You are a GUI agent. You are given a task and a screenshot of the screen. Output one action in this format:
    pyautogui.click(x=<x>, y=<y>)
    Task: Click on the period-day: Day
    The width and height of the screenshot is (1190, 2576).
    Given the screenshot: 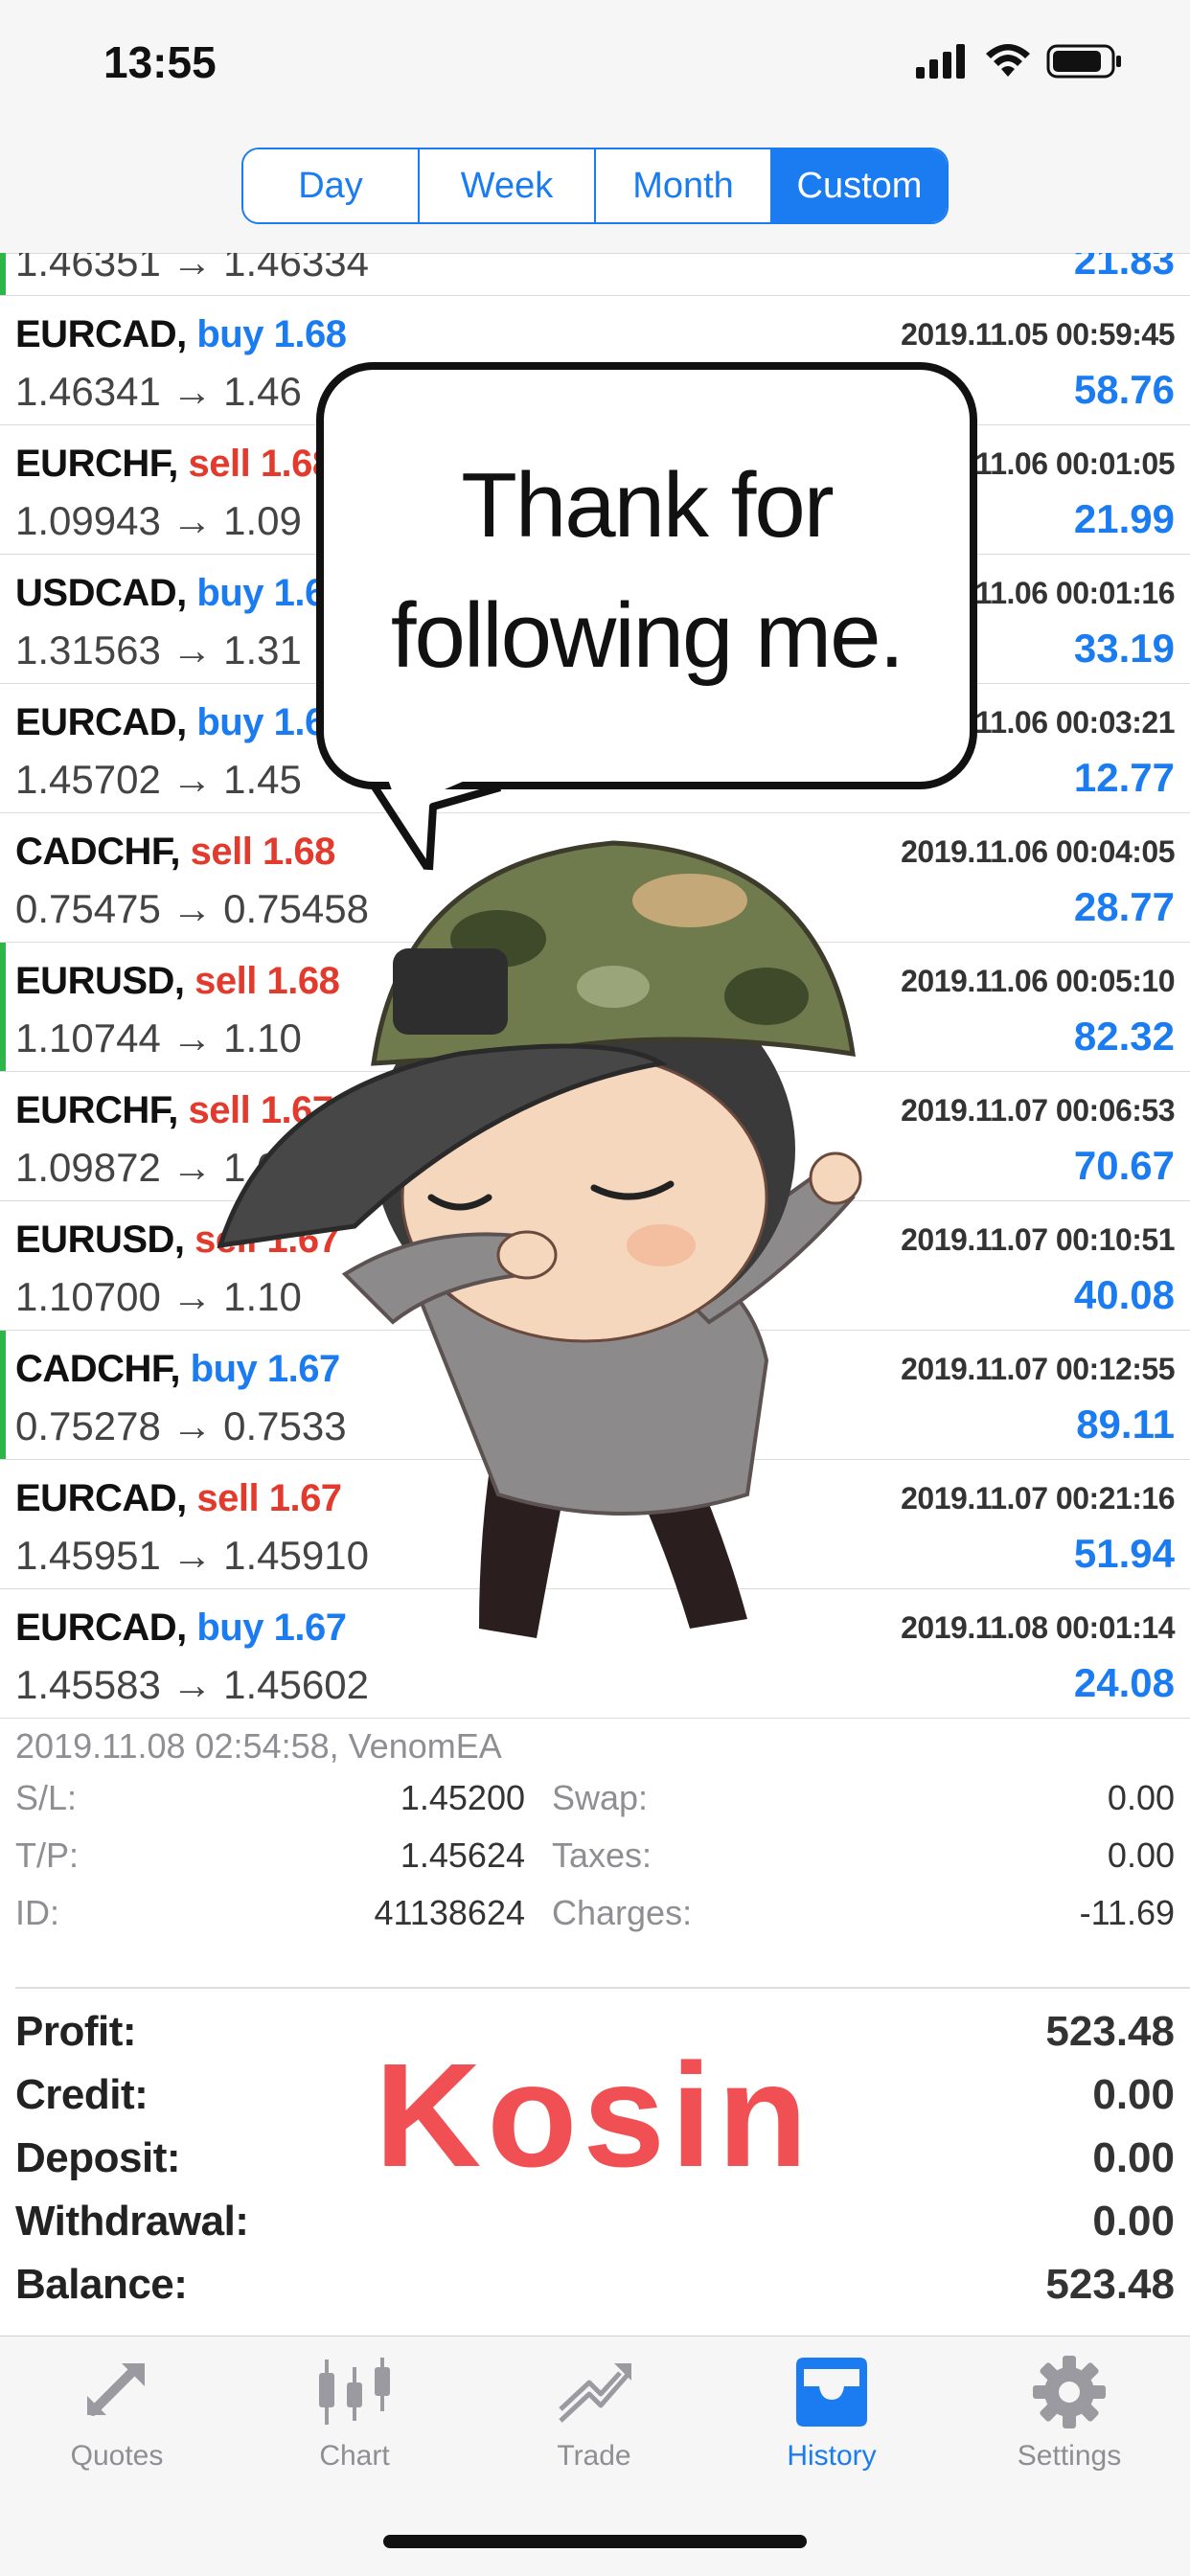 What is the action you would take?
    pyautogui.click(x=332, y=186)
    